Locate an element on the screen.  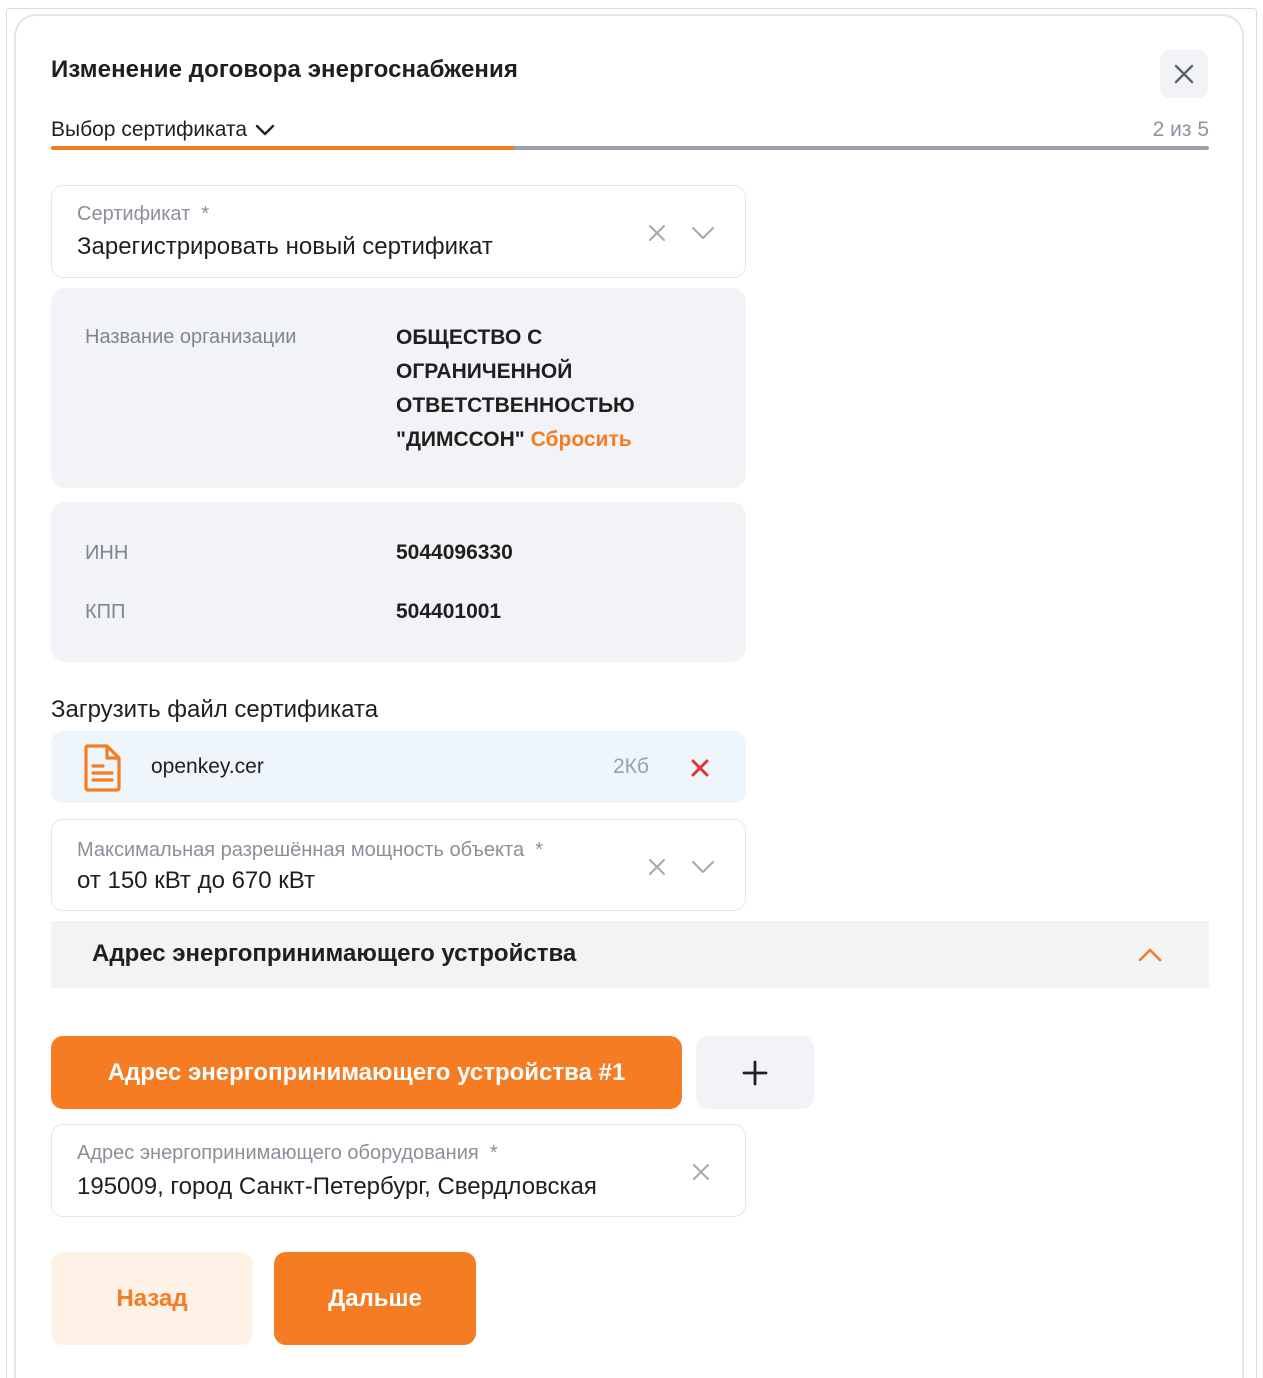
remove-file-icon is located at coordinates (700, 768).